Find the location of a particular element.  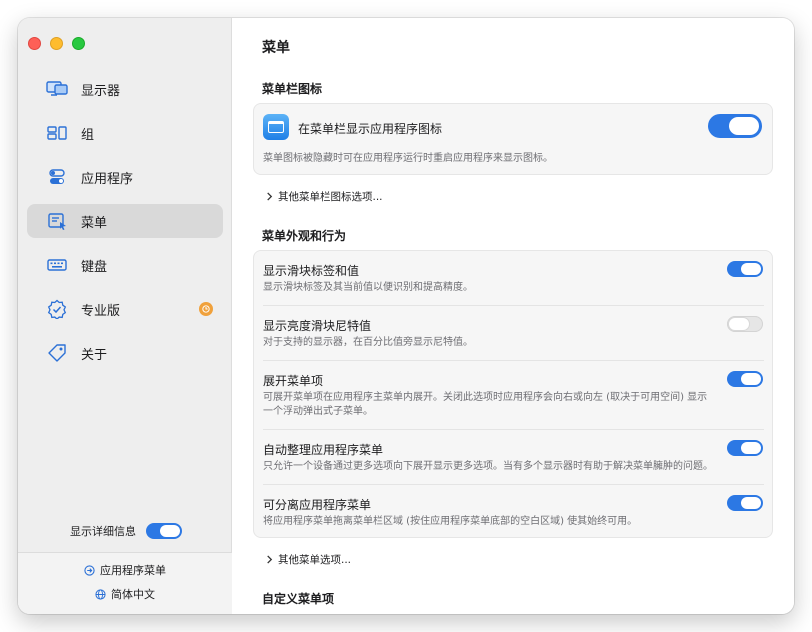

slider-labels-title: 显示滑块标签和值 is located at coordinates (311, 271).